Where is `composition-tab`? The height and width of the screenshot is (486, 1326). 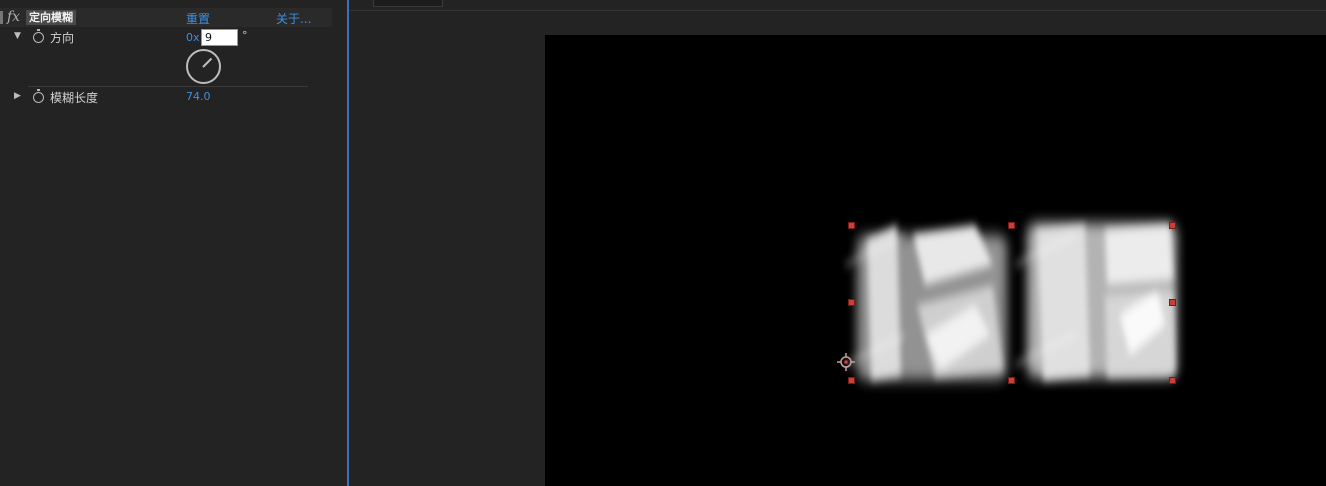
composition-tab is located at coordinates (408, 3).